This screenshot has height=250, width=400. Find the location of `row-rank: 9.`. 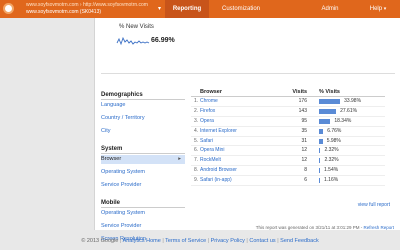

row-rank: 9. is located at coordinates (196, 180).